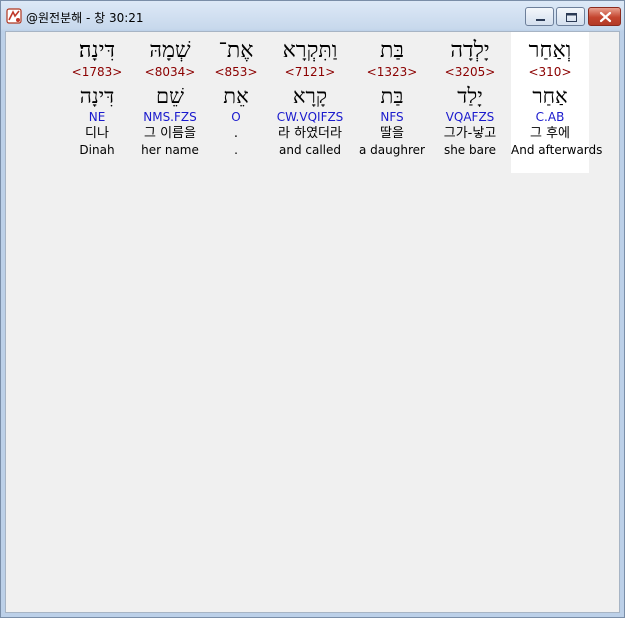  I want to click on hebrew-lemma: יָלַד, so click(470, 96).